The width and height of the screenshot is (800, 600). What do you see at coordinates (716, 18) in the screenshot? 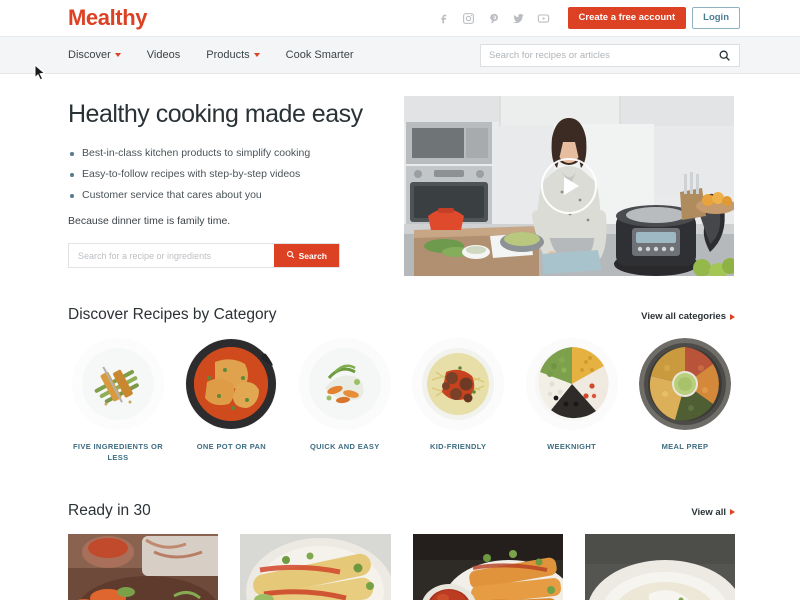
I see `login-button: Login` at bounding box center [716, 18].